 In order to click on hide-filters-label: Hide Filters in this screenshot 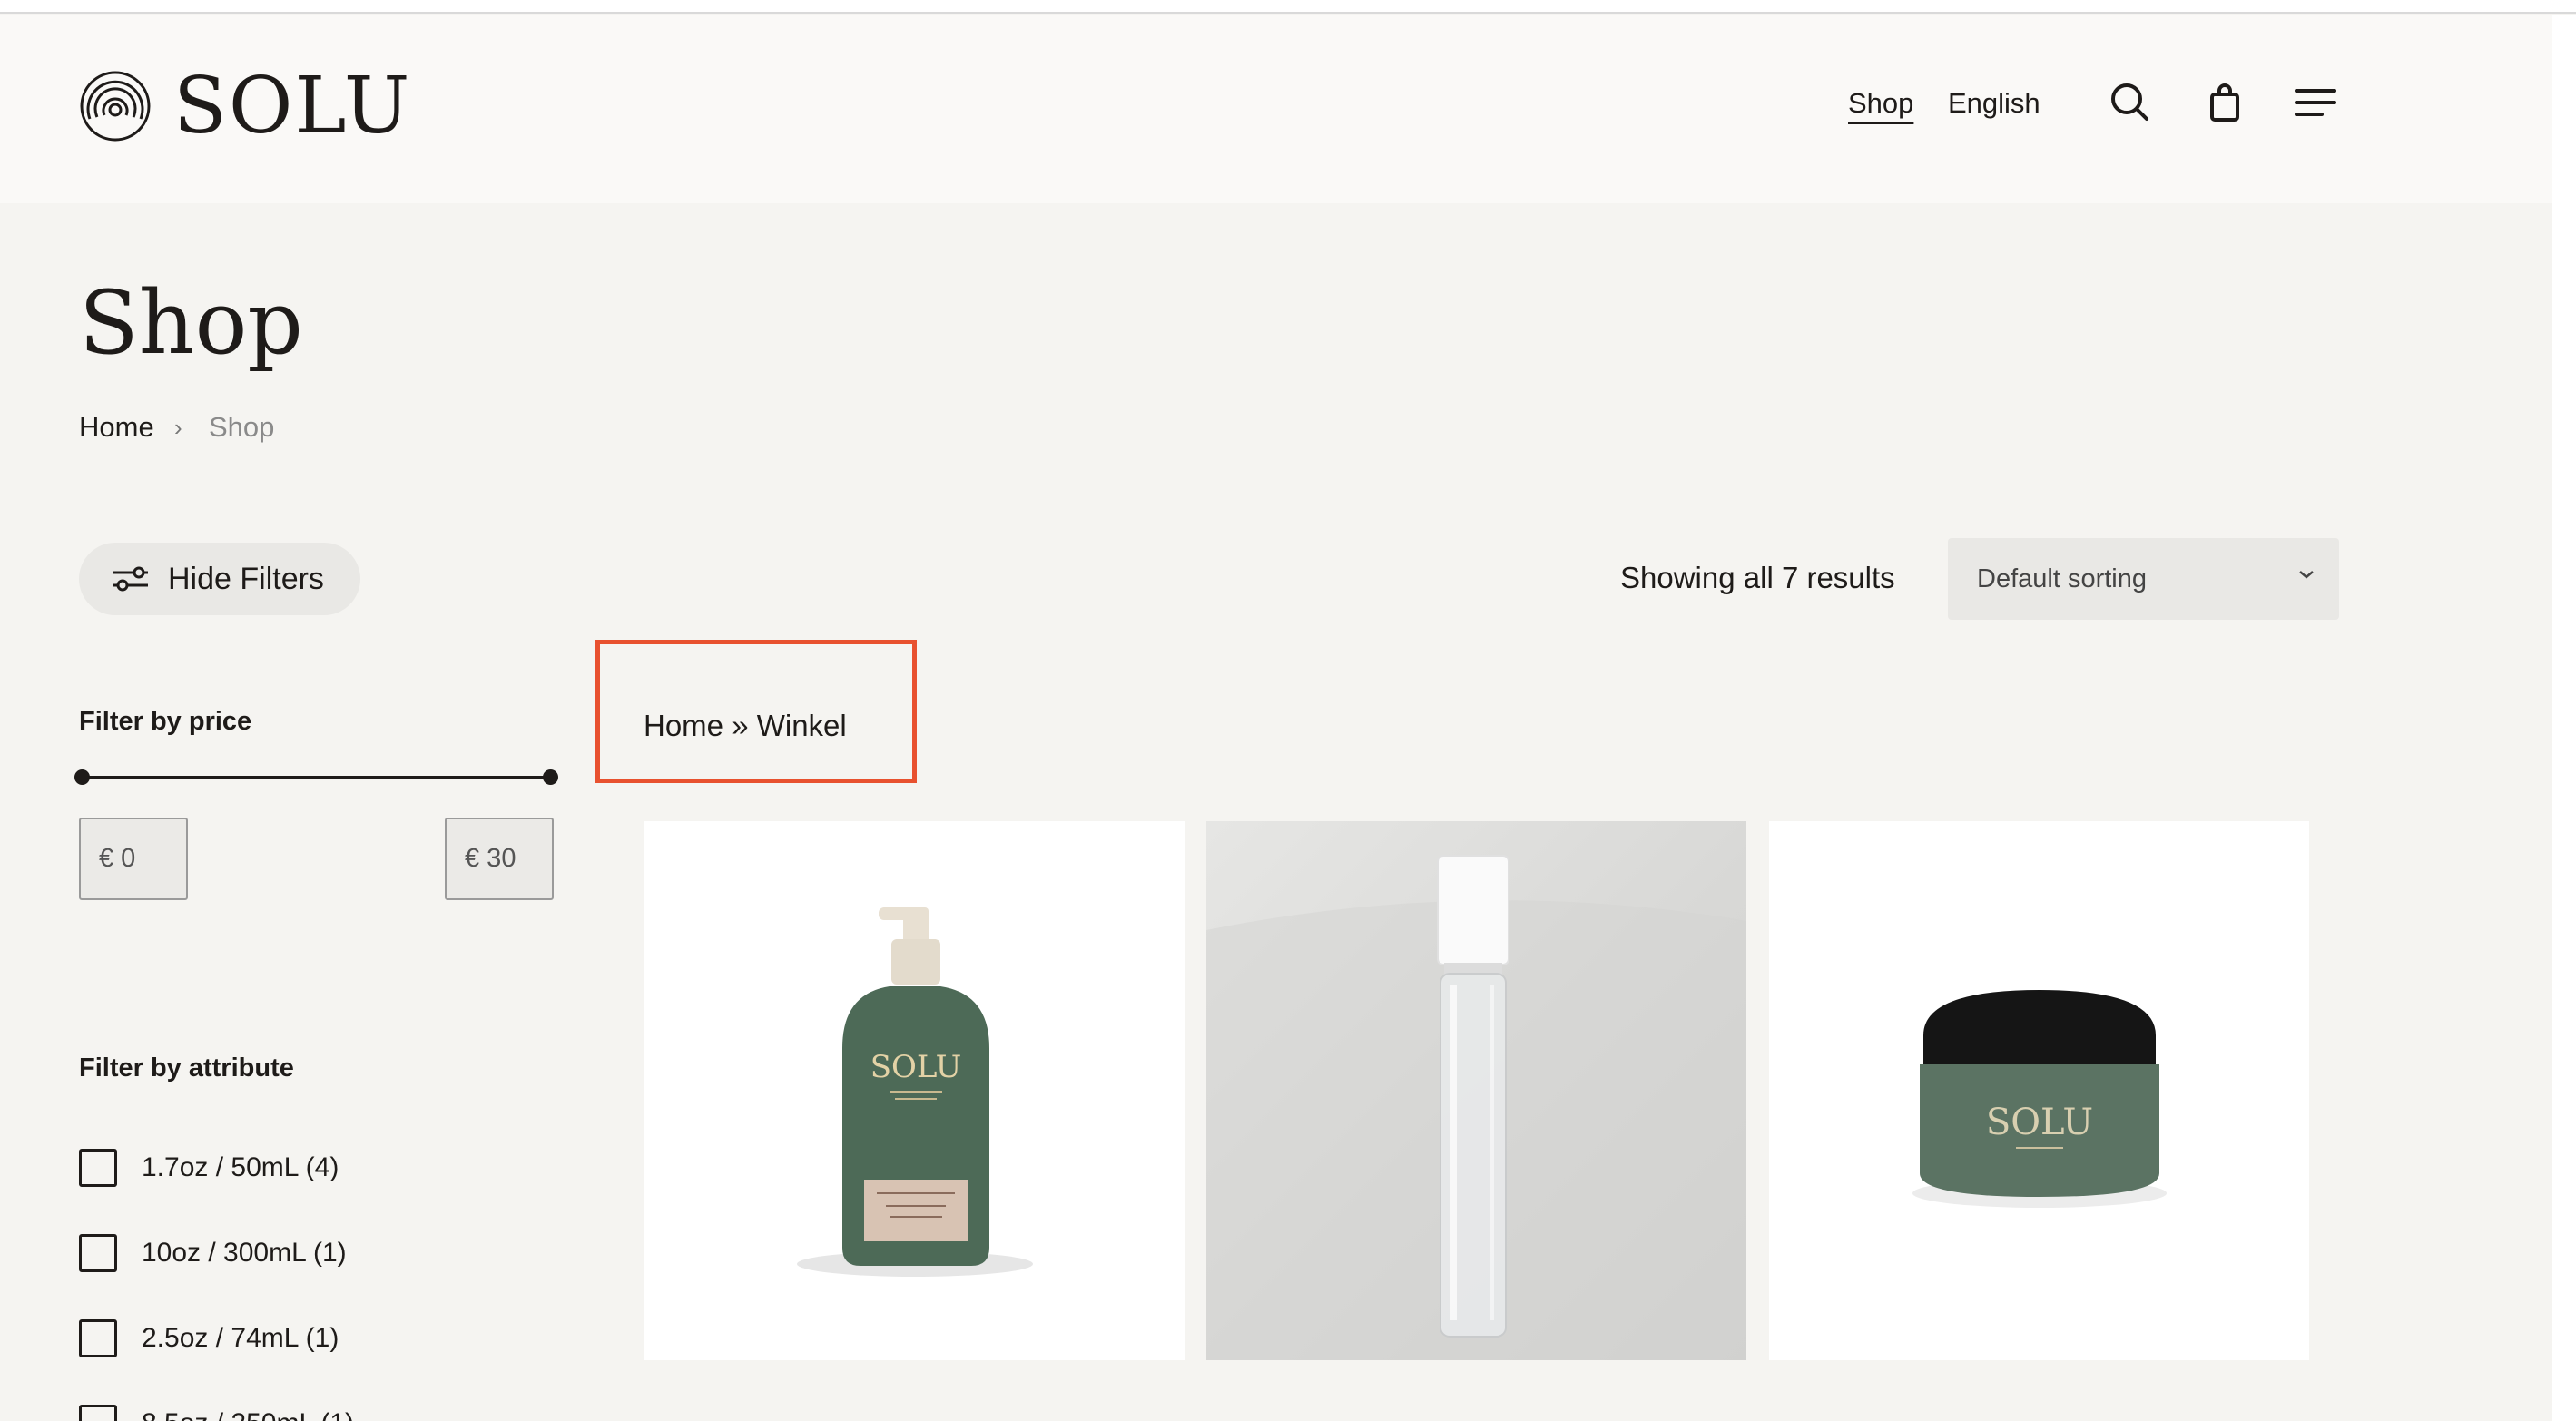, I will do `click(246, 578)`.